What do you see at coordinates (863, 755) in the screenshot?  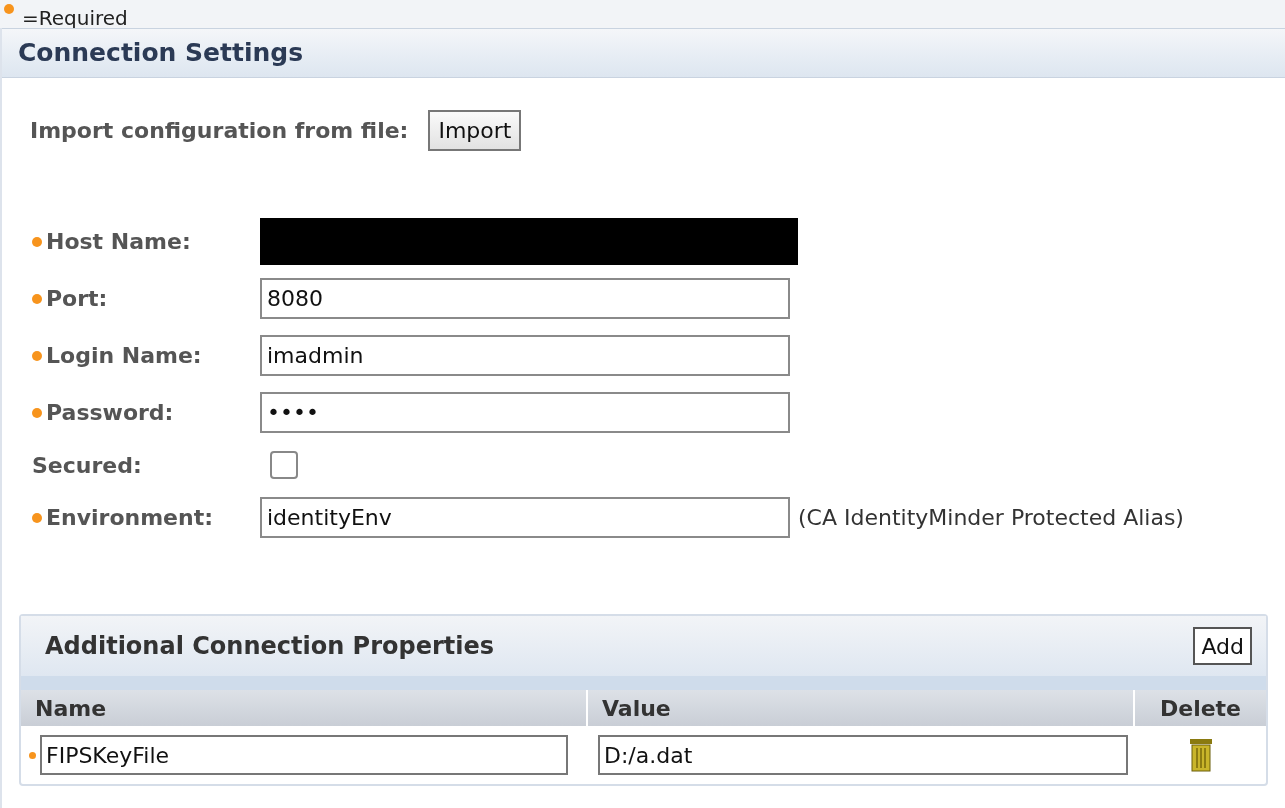 I see `value-input: D:/a.dat` at bounding box center [863, 755].